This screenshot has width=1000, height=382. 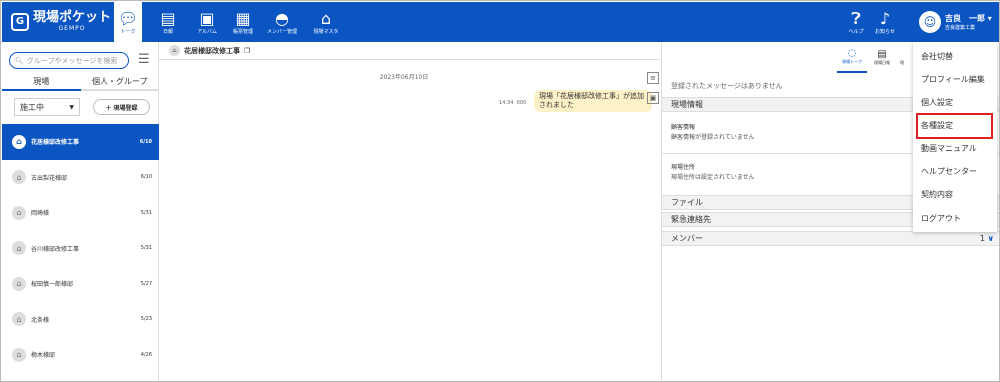 I want to click on menu-item-help-center: ヘルプセンター, so click(x=949, y=171).